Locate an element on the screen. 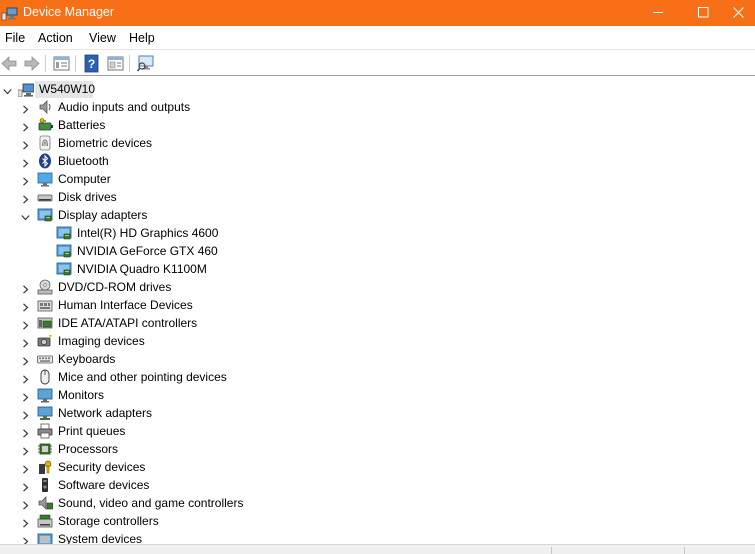 Image resolution: width=755 pixels, height=554 pixels. maximize-button is located at coordinates (704, 13).